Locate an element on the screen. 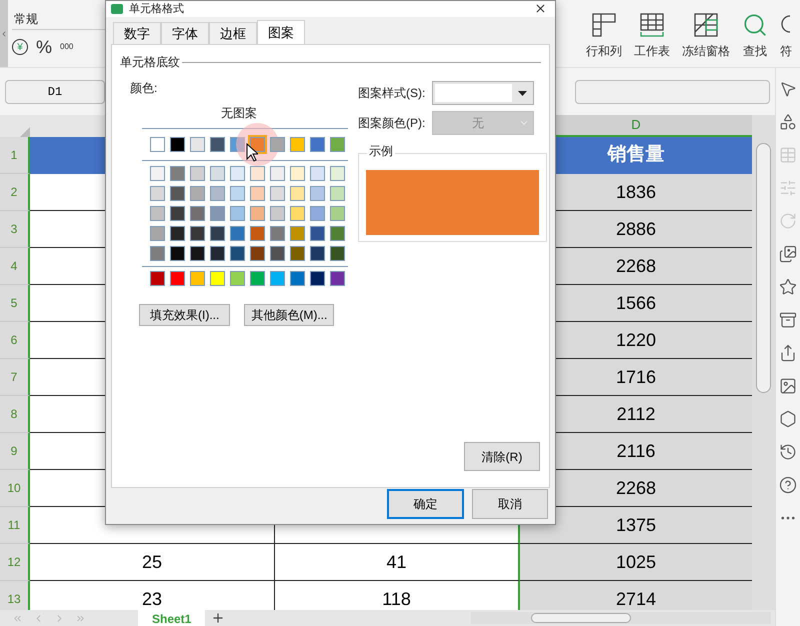 This screenshot has width=800, height=626. shapes-icon is located at coordinates (788, 122).